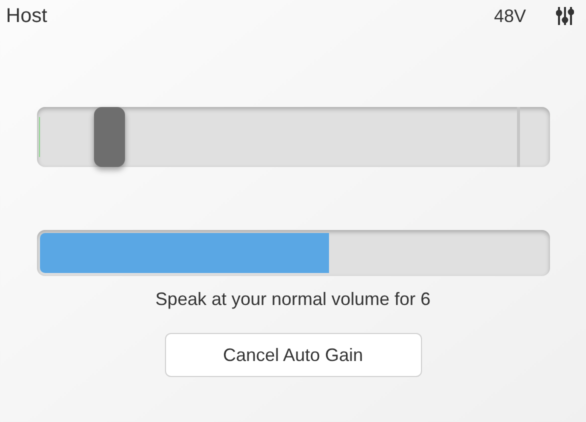 This screenshot has width=586, height=422. I want to click on gain-slider, so click(293, 137).